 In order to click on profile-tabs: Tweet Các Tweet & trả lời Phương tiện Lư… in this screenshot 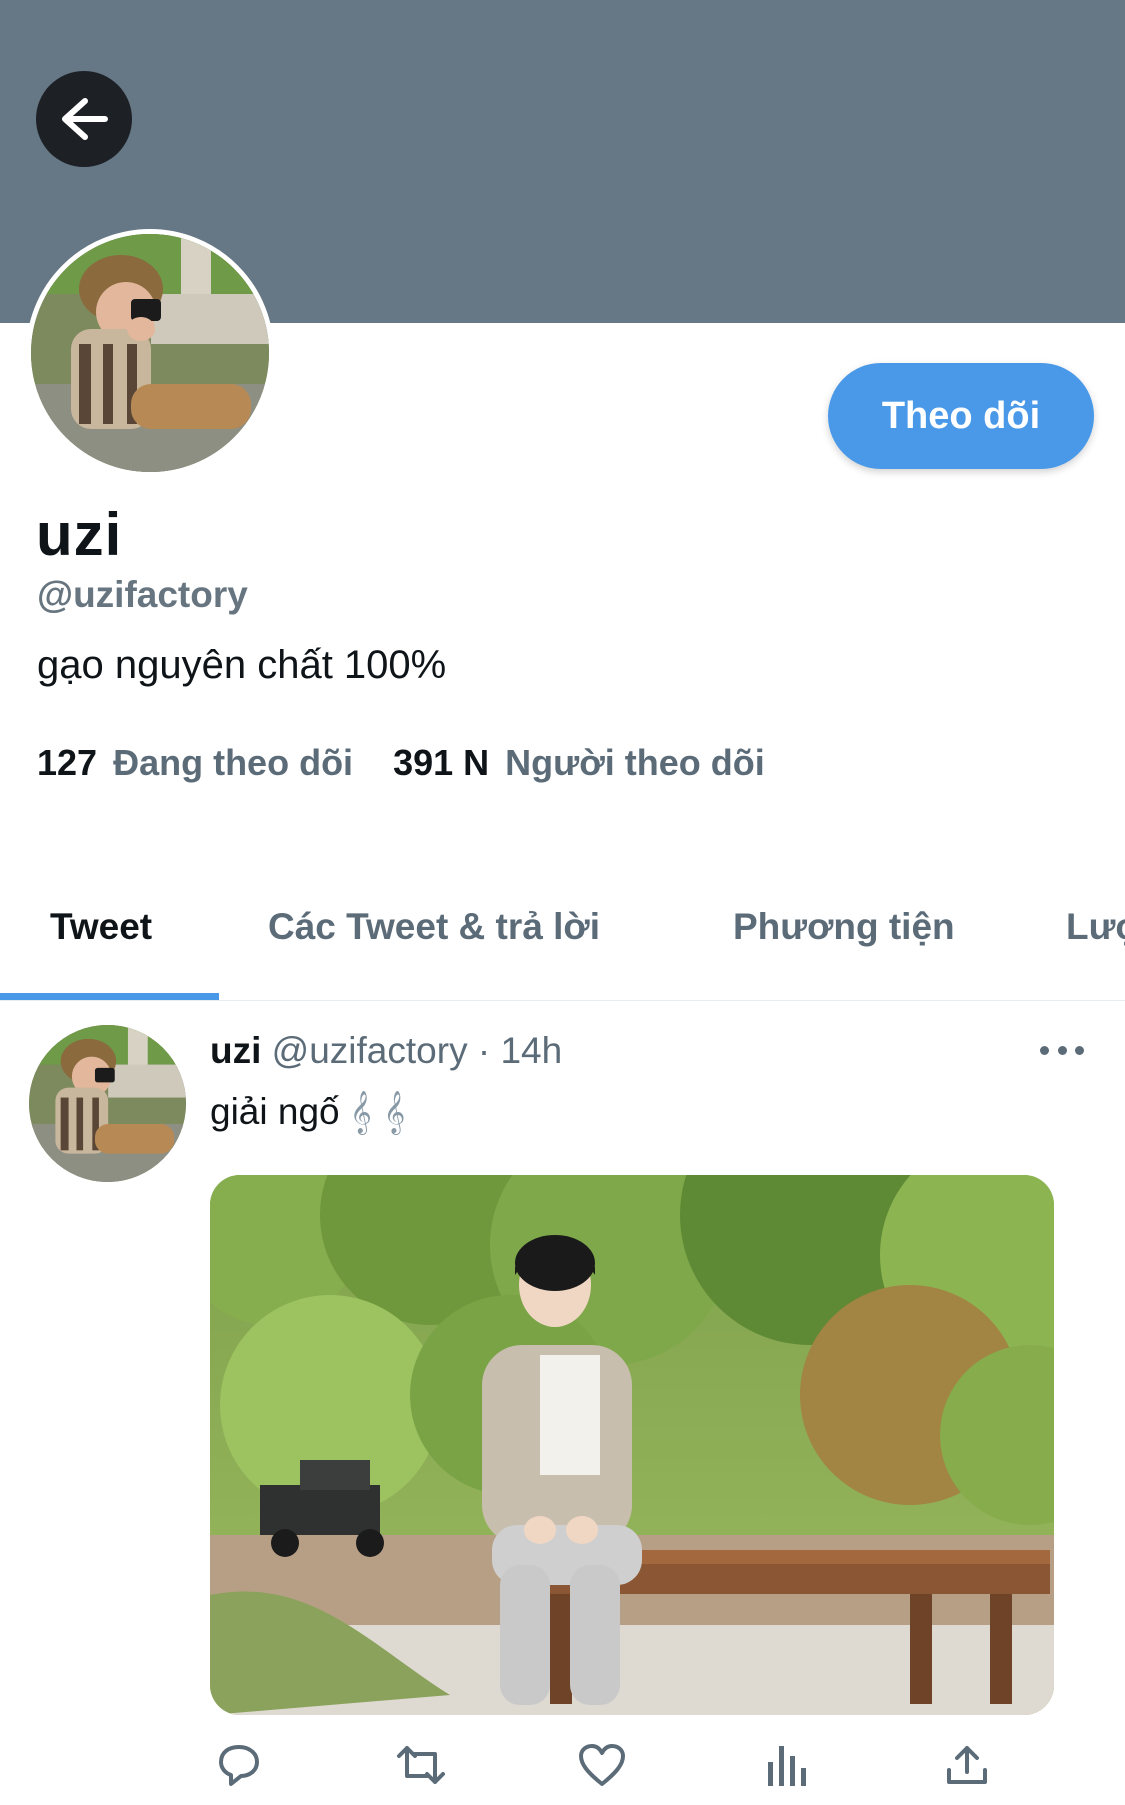, I will do `click(562, 940)`.